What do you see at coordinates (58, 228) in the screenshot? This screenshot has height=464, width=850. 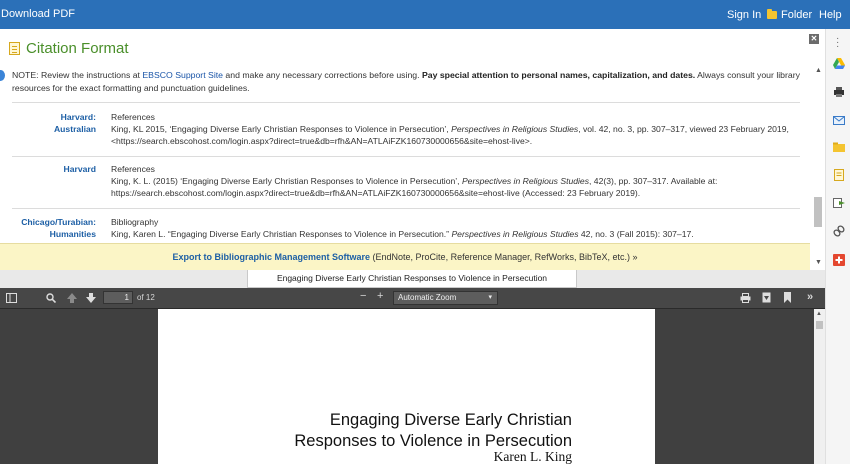 I see `citation-style-label: Chicago/Turabian: Humanities` at bounding box center [58, 228].